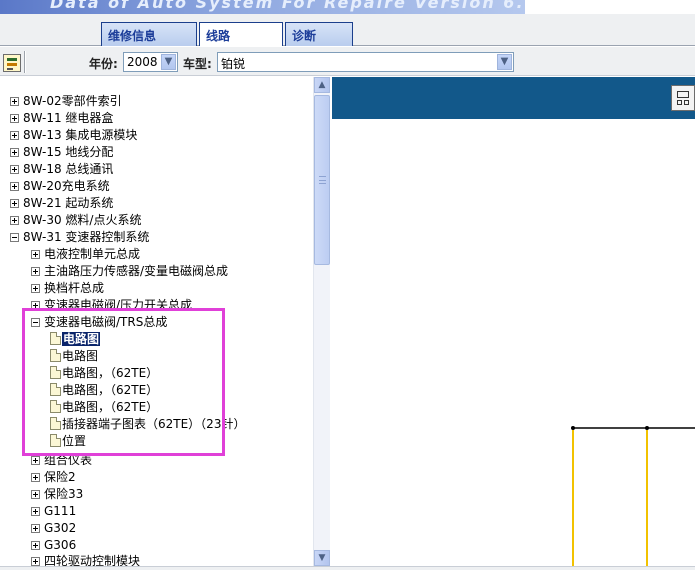 The width and height of the screenshot is (695, 570). Describe the element at coordinates (241, 34) in the screenshot. I see `tab-wiring: 线路` at that location.